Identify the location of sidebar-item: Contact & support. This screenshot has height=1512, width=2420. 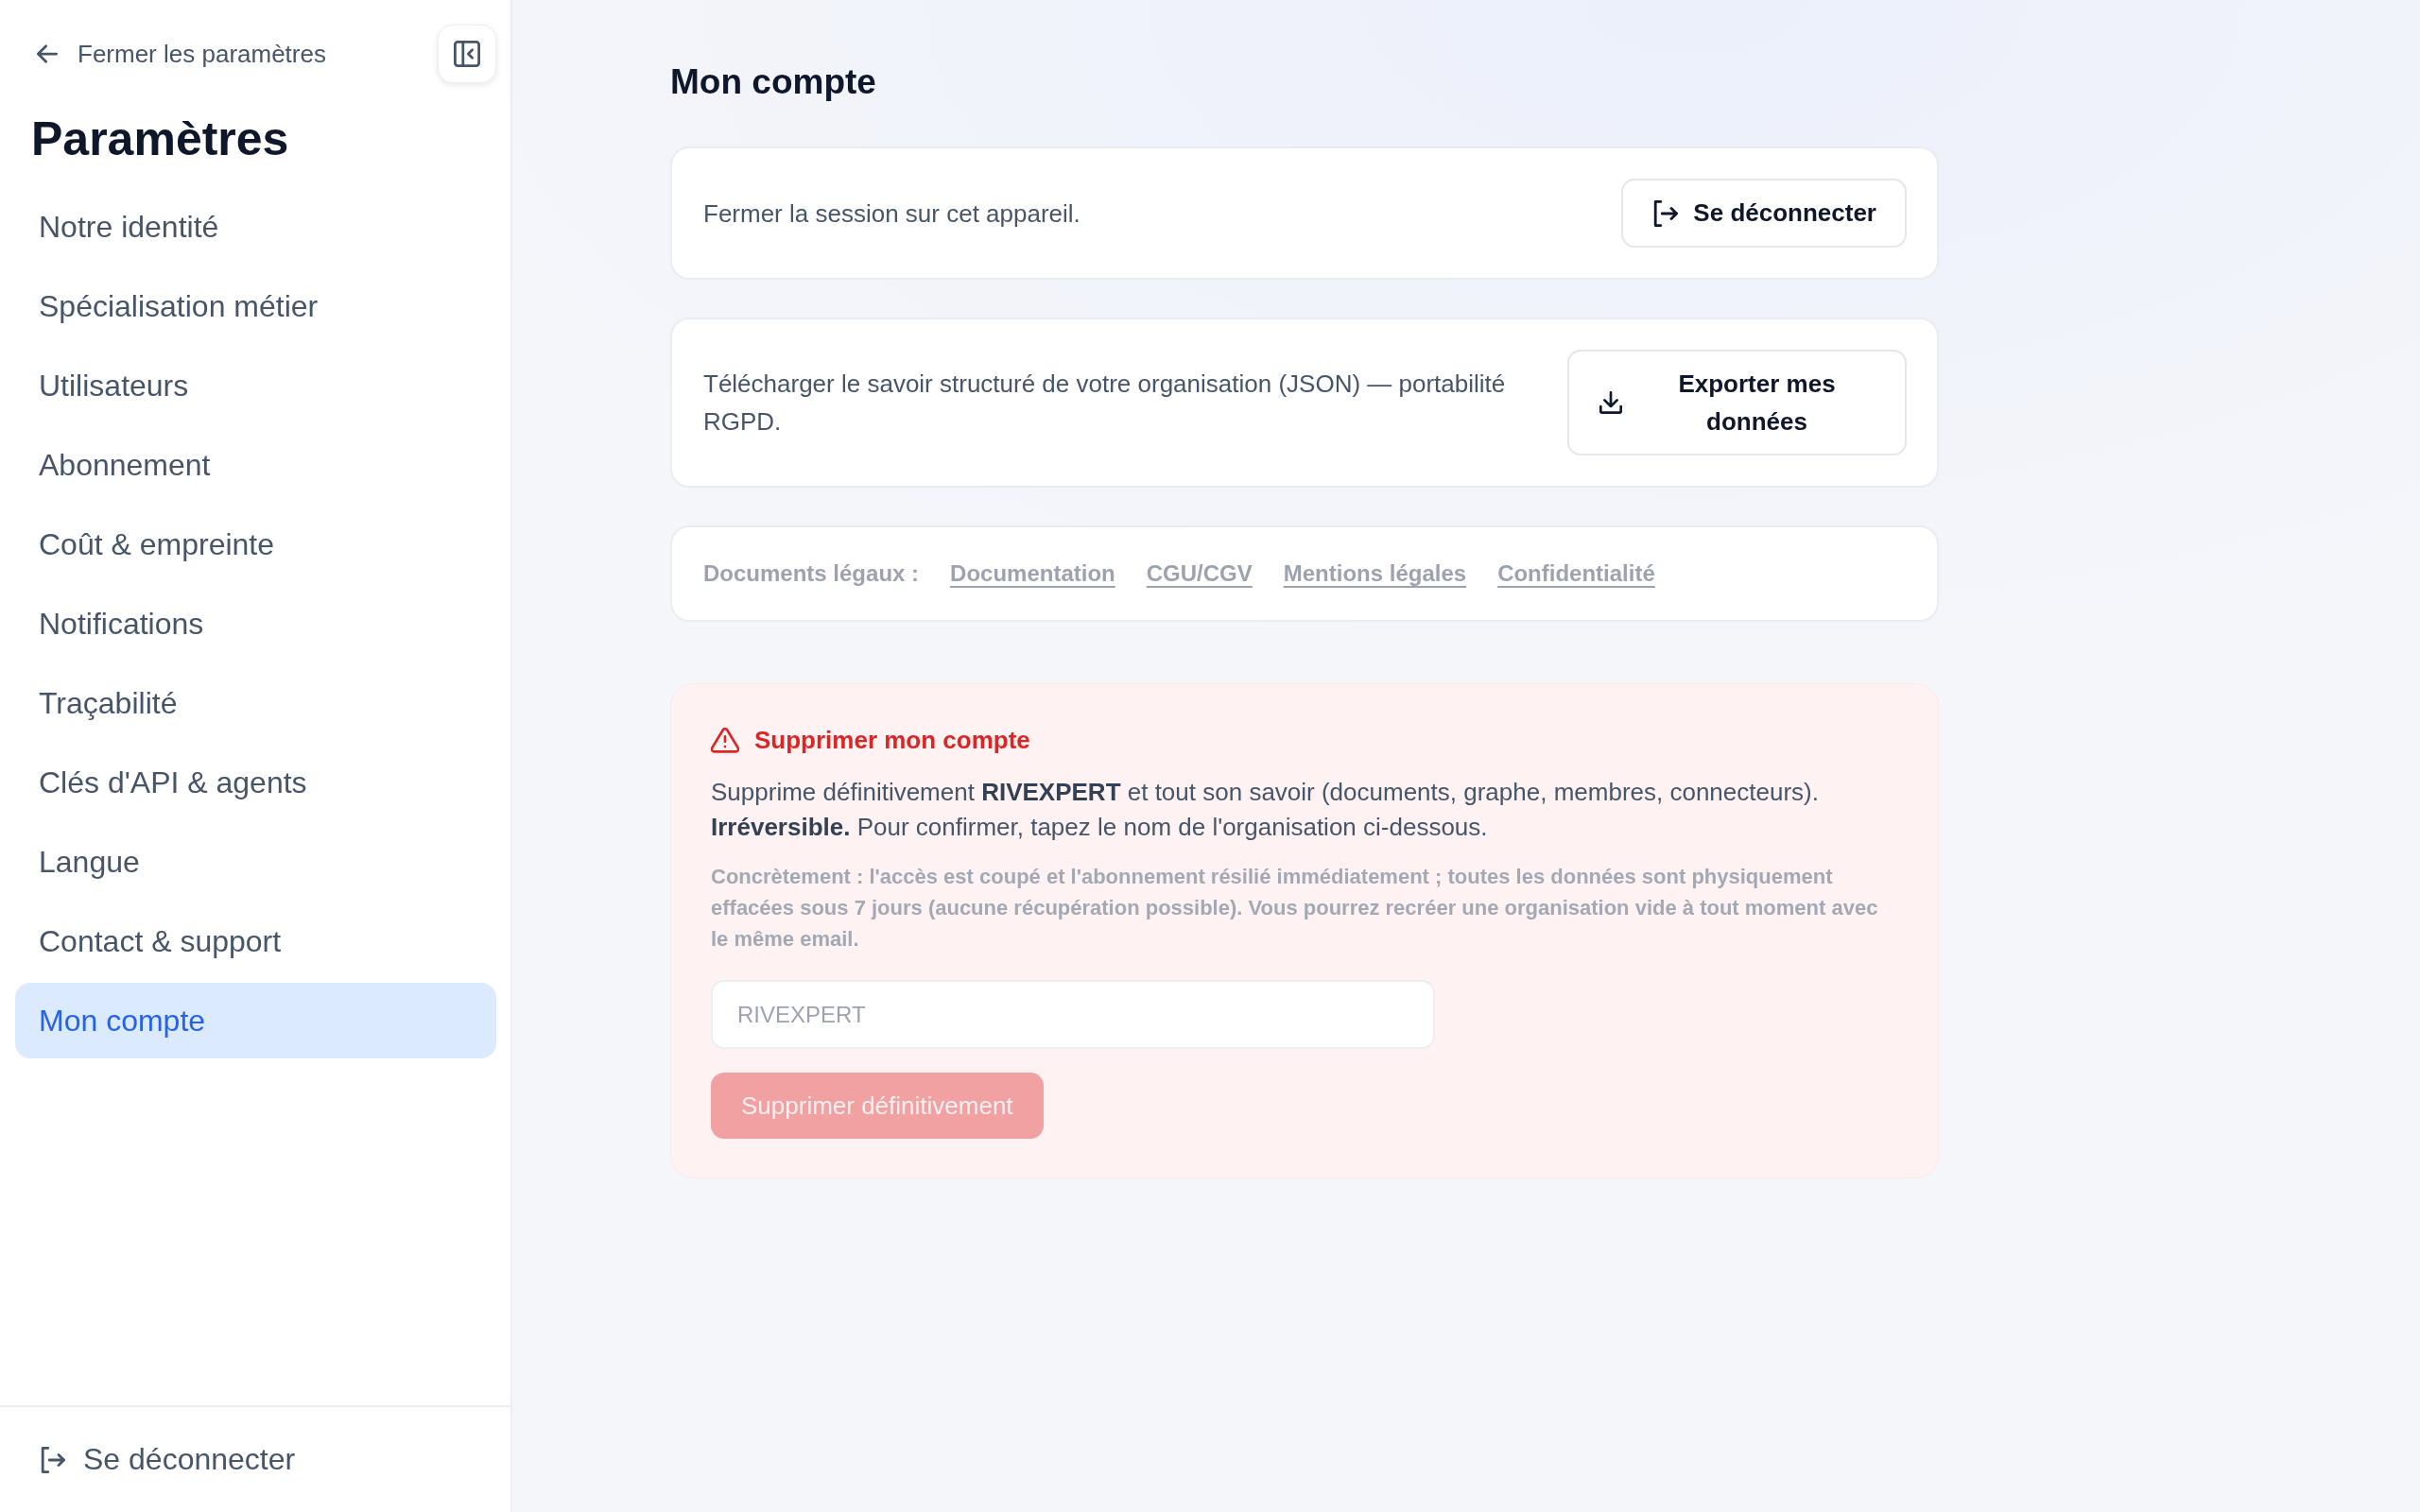
(256, 941).